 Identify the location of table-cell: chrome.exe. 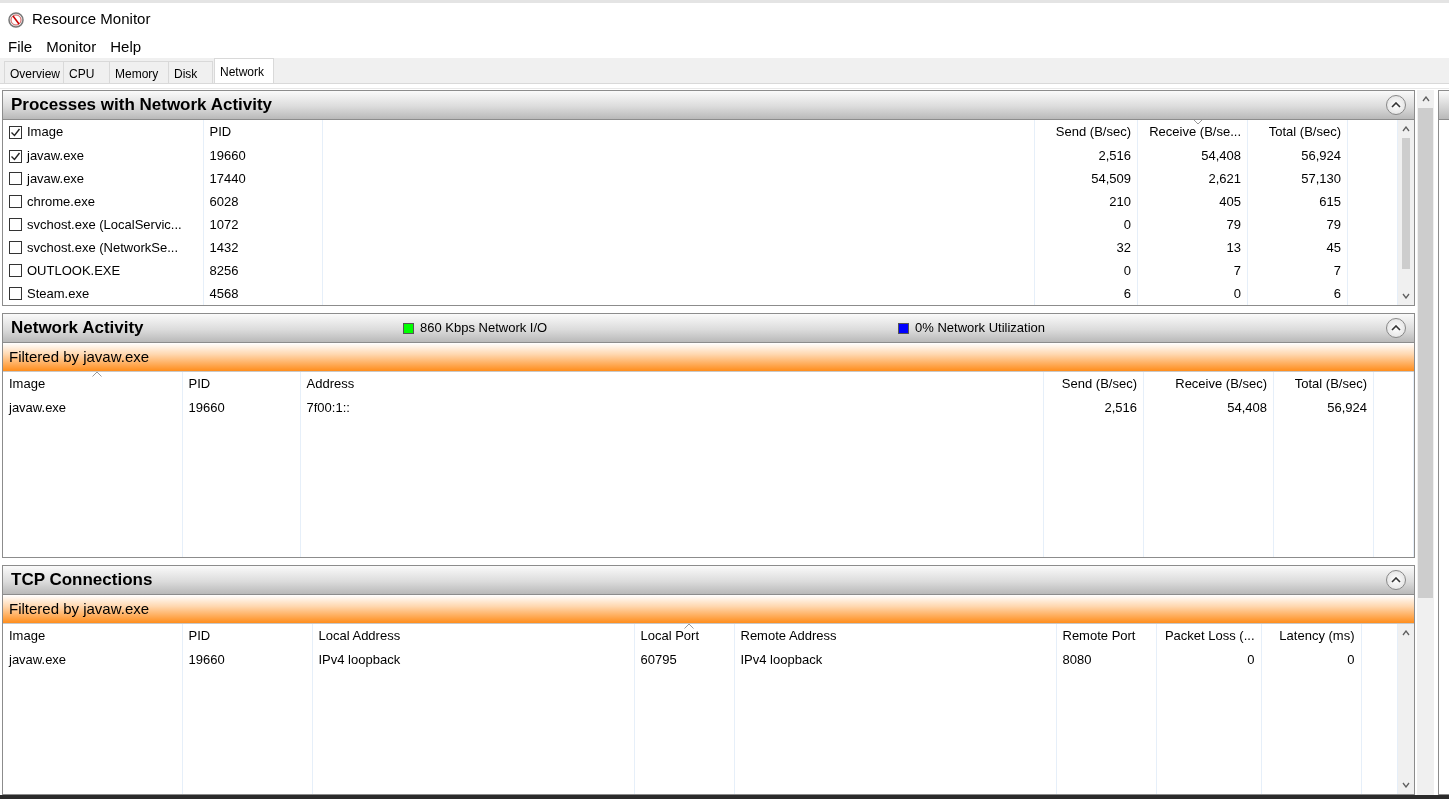
(61, 201).